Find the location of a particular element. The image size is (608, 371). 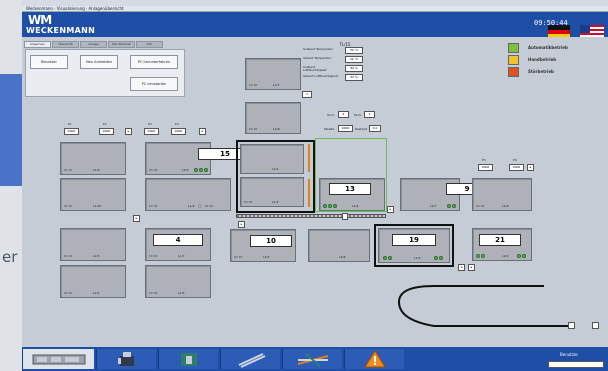

station-symbol: ○ ▭▭ is located at coordinates (206, 205).